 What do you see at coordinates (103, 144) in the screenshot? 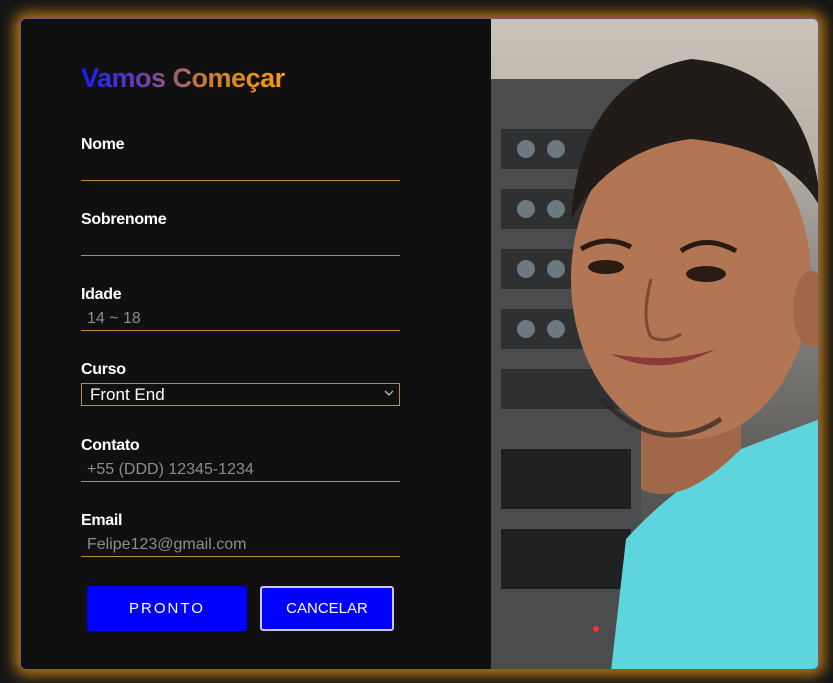
I see `nome-label: Nome` at bounding box center [103, 144].